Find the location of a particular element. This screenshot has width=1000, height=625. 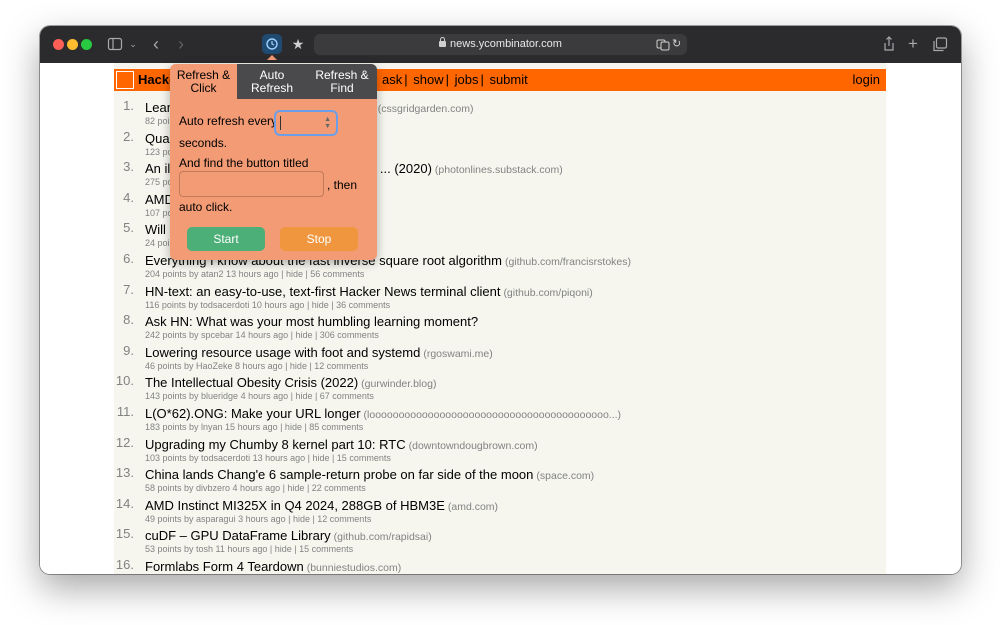

story-title-link: cuDF – GPU DataFrame Library is located at coordinates (238, 535).